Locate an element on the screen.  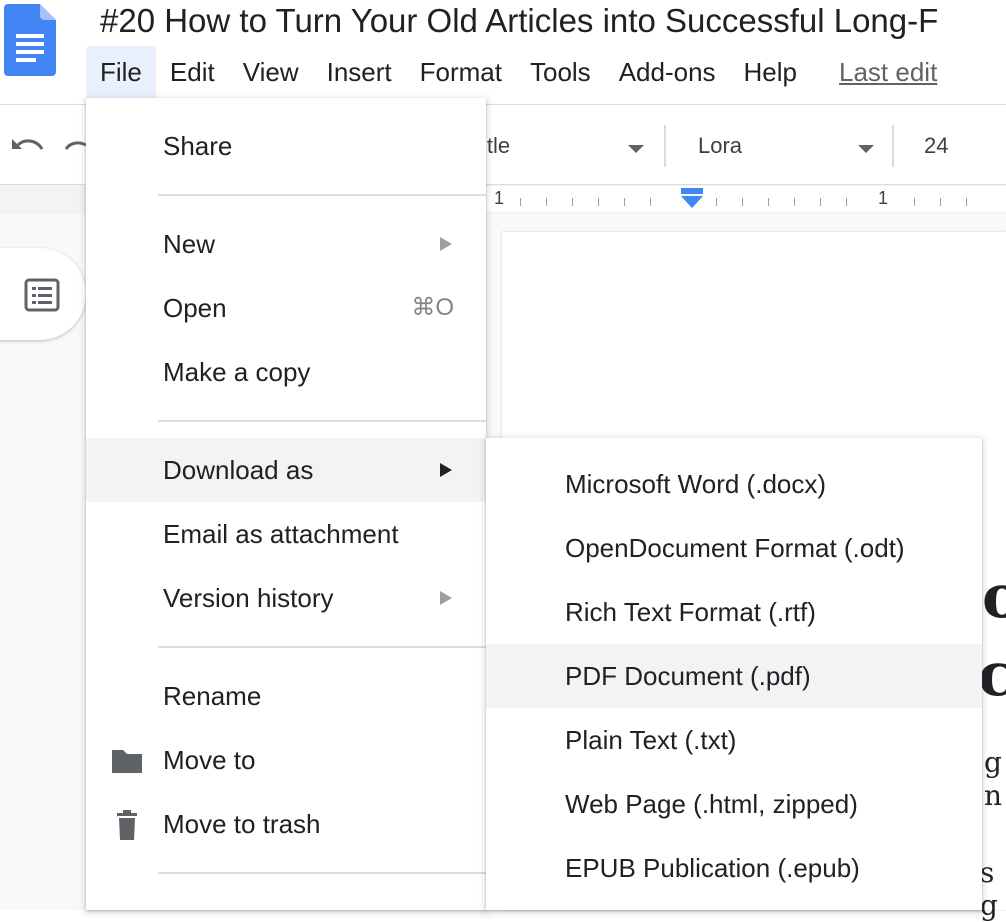
submenu-item-html: Web Page (.html, zipped) is located at coordinates (734, 804).